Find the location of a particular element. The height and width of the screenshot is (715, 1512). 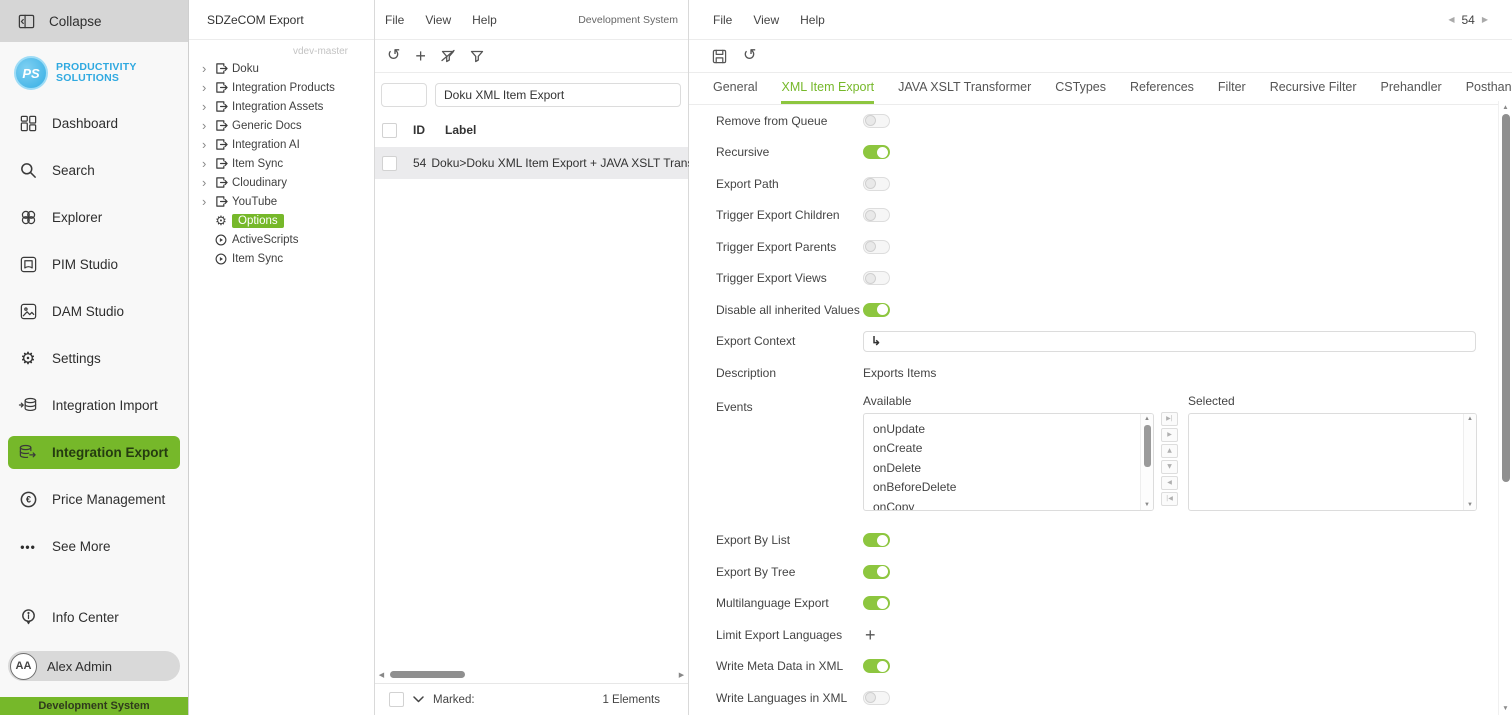

recursive-toggle is located at coordinates (876, 152).